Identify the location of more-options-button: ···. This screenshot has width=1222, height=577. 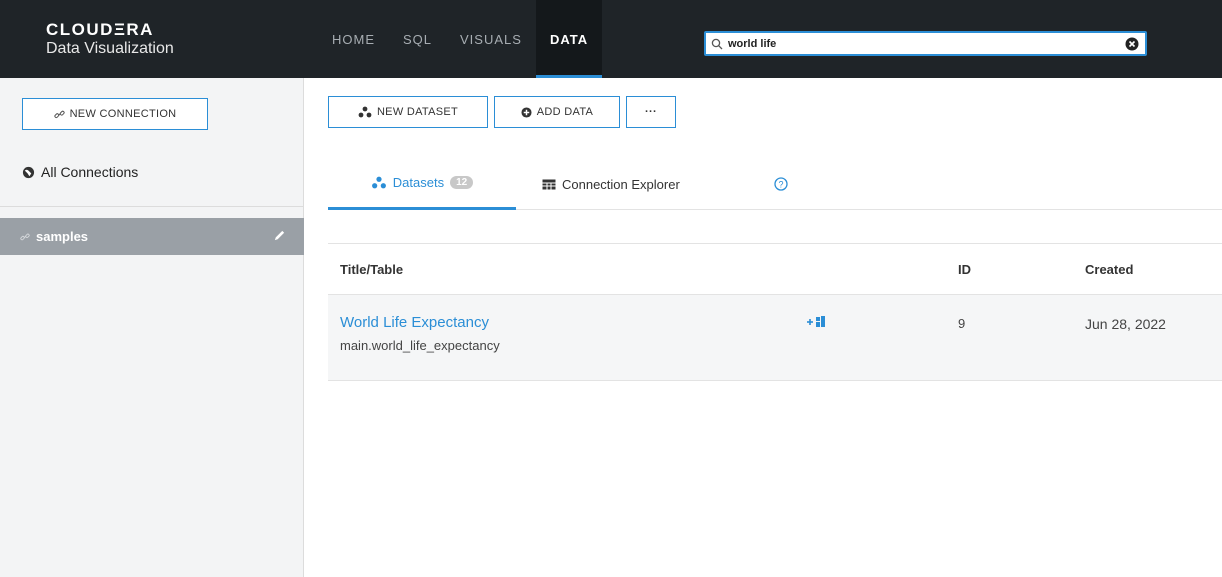
(651, 112).